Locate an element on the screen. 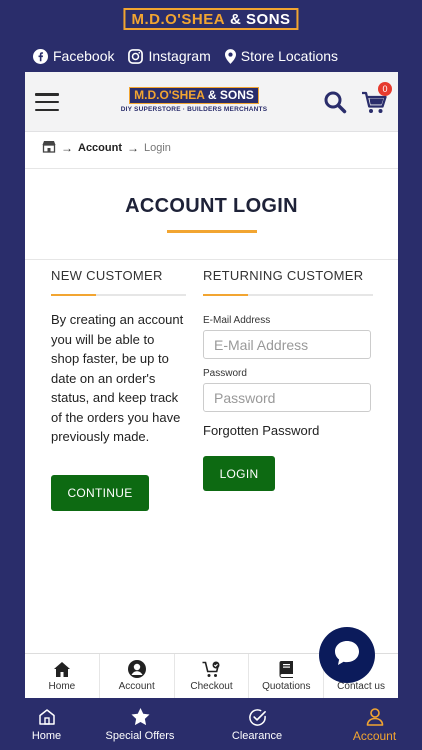  book-icon is located at coordinates (286, 669).